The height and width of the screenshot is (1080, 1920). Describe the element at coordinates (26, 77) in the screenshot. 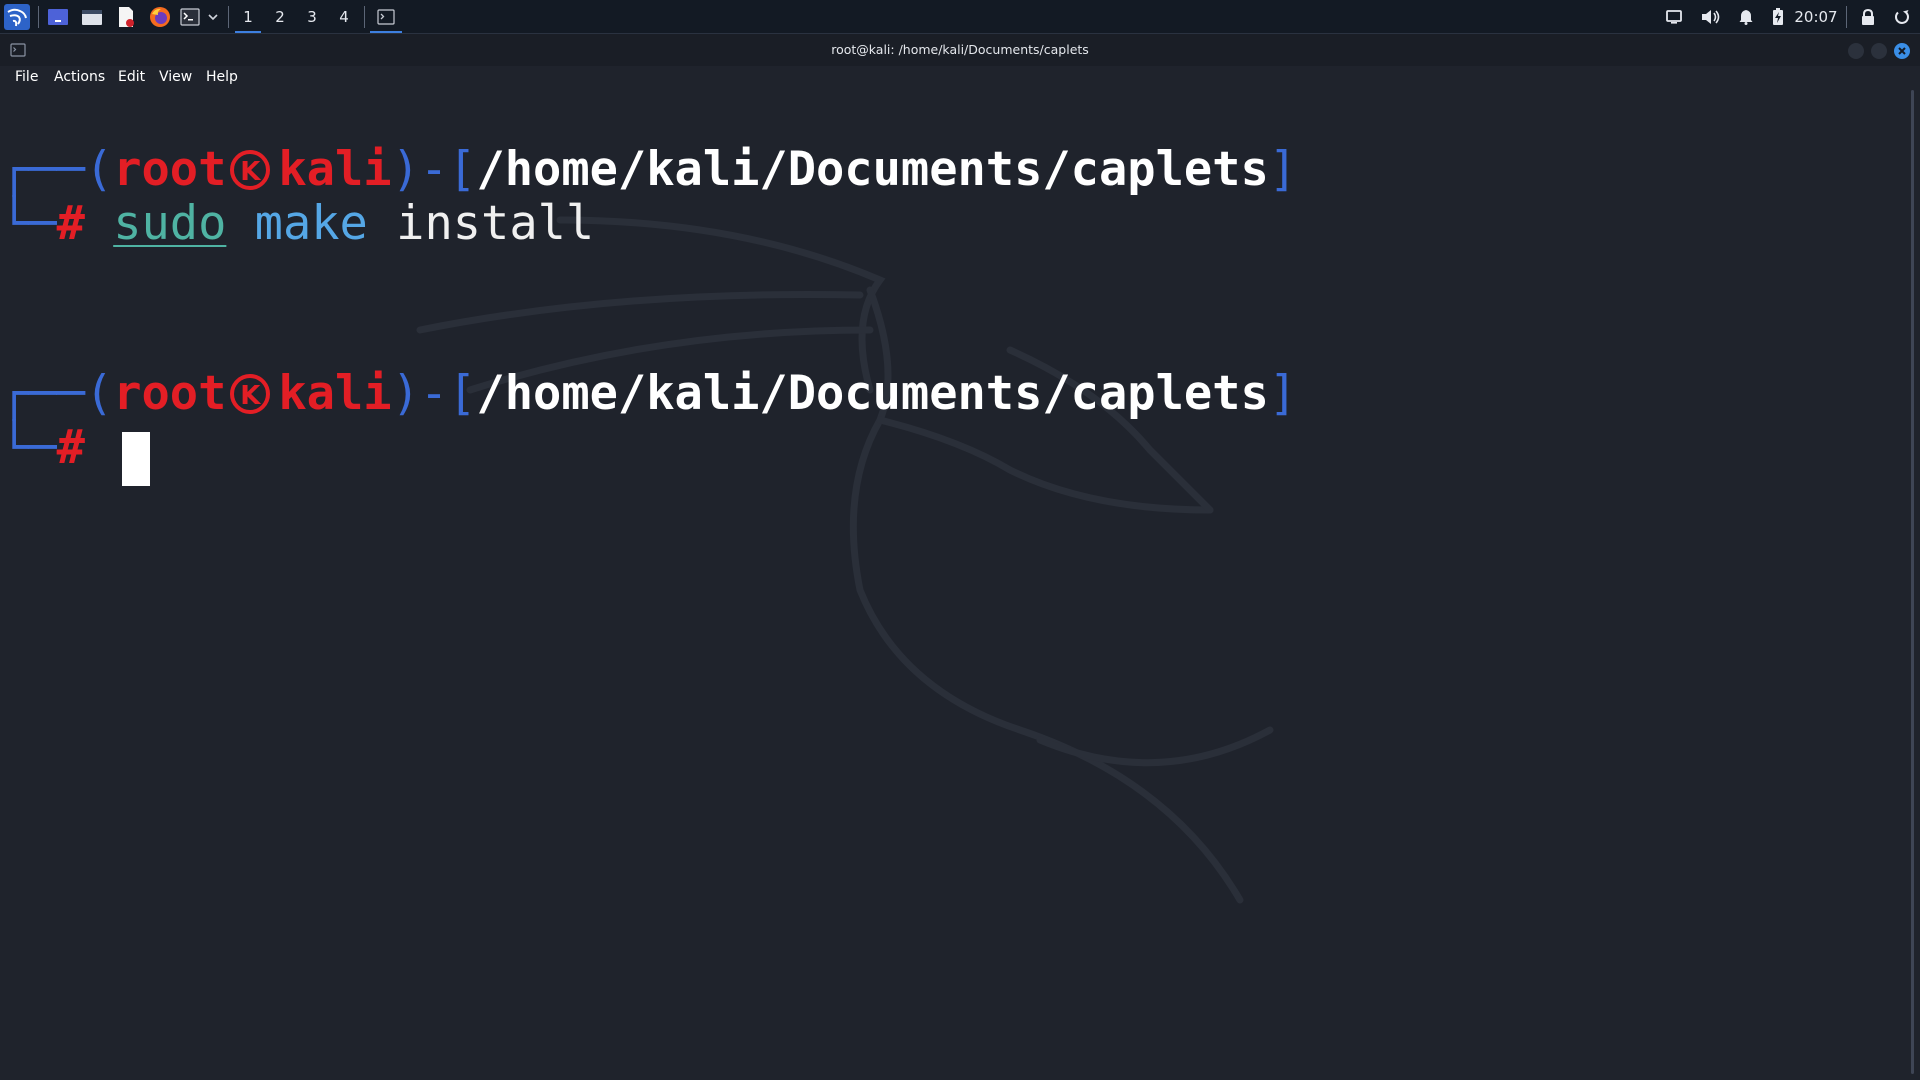

I see `menu-file: File` at that location.